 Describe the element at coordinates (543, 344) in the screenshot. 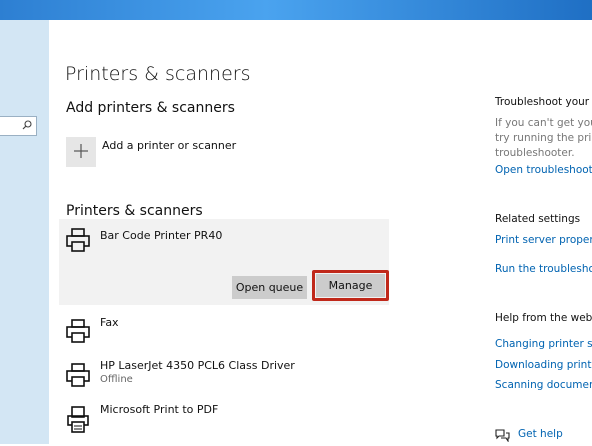

I see `changing-printer-status-link: Changing printer sta` at that location.